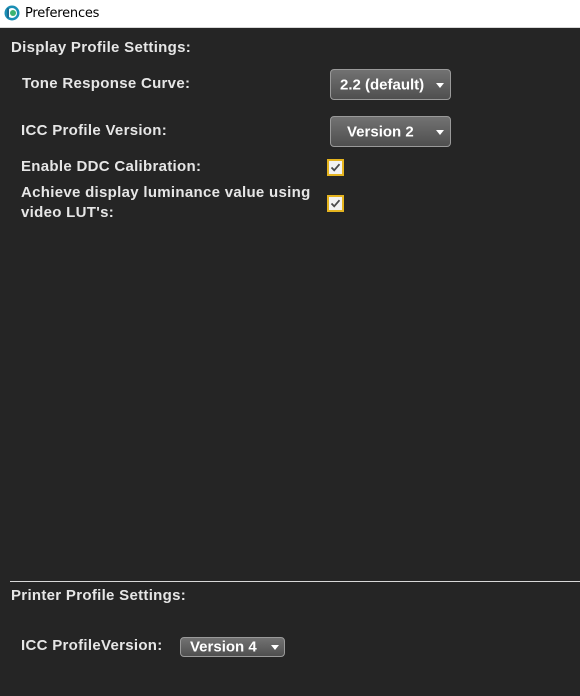  I want to click on window-title: Preferences, so click(62, 13).